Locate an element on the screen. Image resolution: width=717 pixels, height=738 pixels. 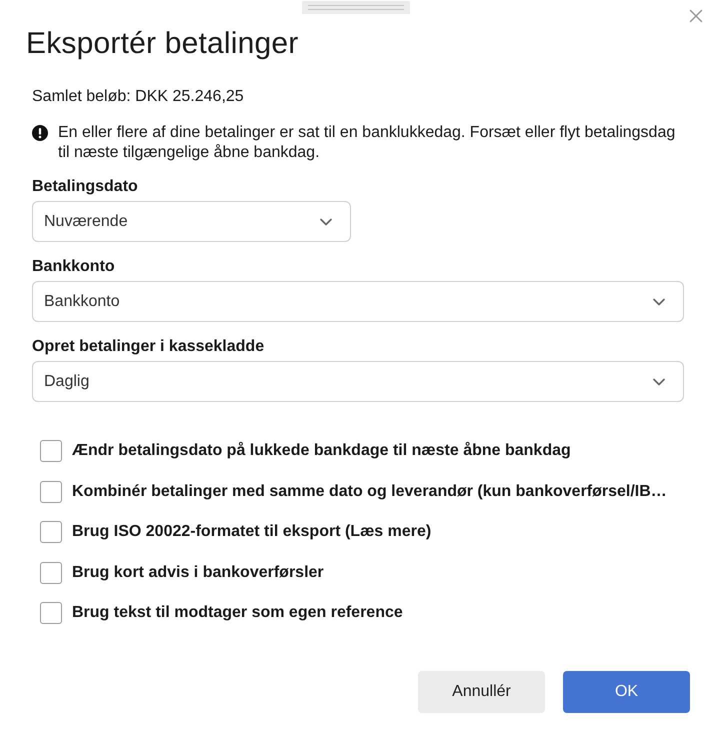
select-field: Daglig is located at coordinates (358, 381).